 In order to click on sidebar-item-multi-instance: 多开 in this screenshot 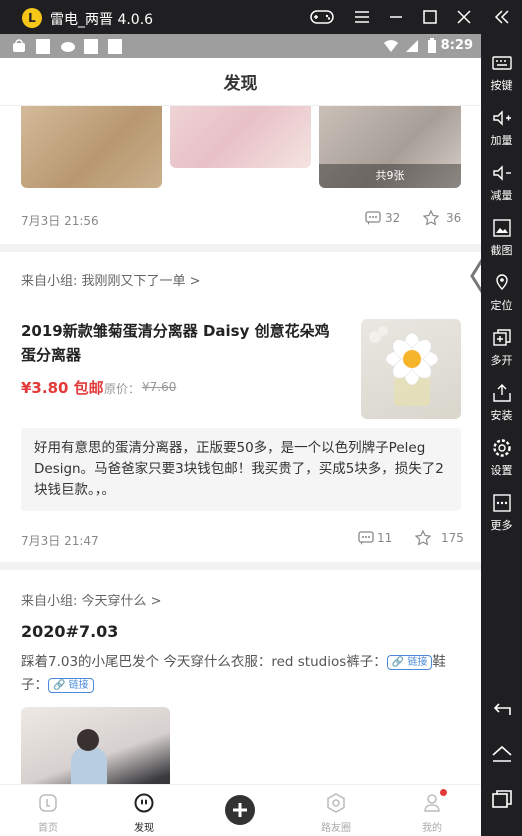, I will do `click(501, 352)`.